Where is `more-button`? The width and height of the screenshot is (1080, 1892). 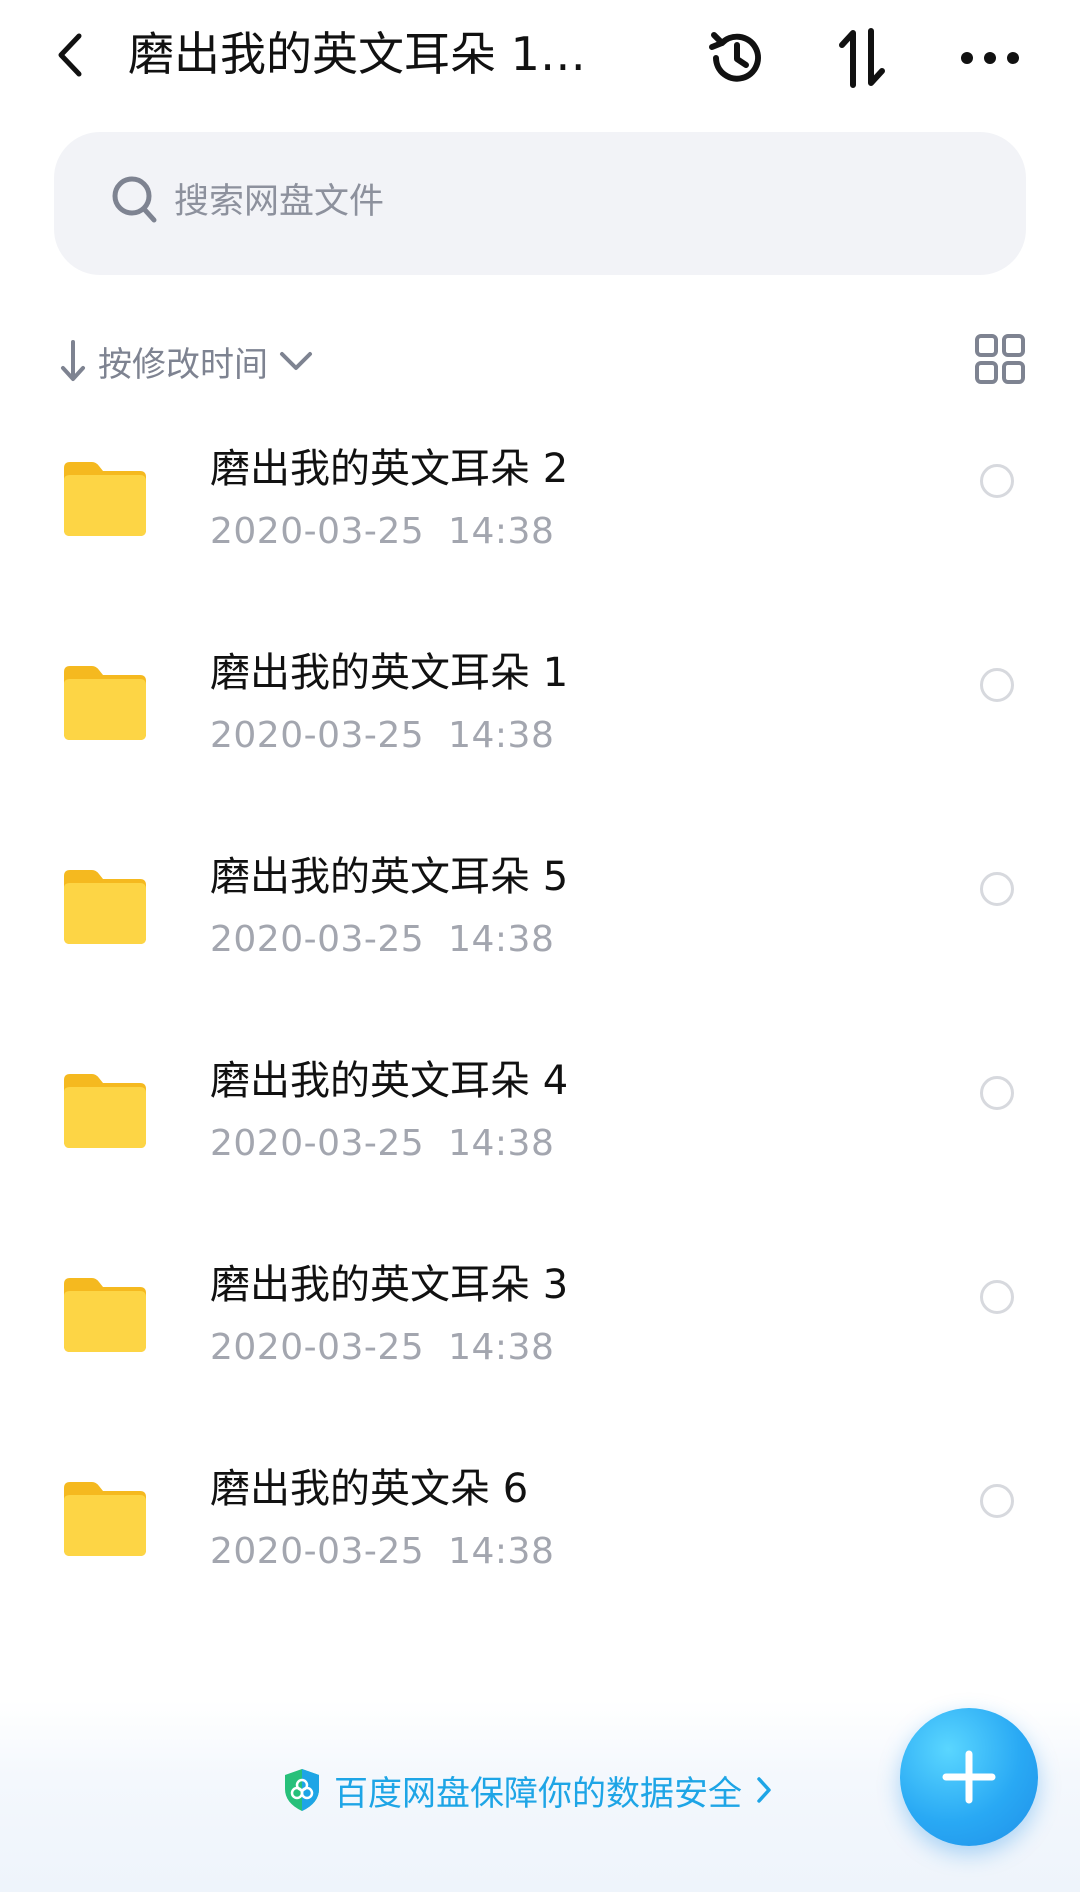
more-button is located at coordinates (990, 58).